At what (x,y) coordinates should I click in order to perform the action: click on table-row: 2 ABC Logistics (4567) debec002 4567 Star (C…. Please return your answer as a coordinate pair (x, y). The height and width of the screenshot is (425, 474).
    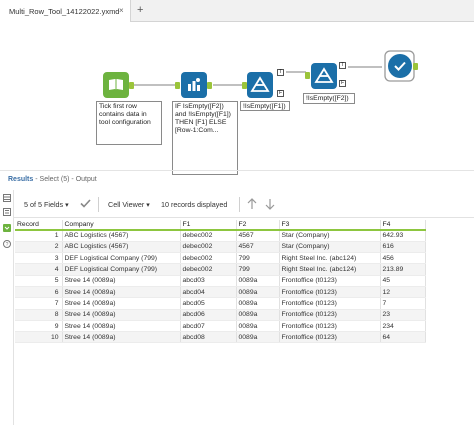
    Looking at the image, I should click on (220, 247).